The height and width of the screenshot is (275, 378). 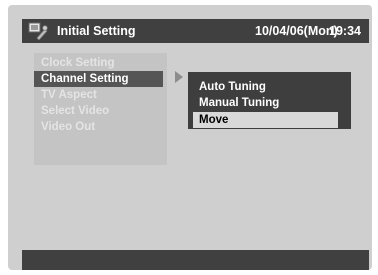 I want to click on title-bar: Initial Setting 10/04/06(Mon) 19:34, so click(x=195, y=31).